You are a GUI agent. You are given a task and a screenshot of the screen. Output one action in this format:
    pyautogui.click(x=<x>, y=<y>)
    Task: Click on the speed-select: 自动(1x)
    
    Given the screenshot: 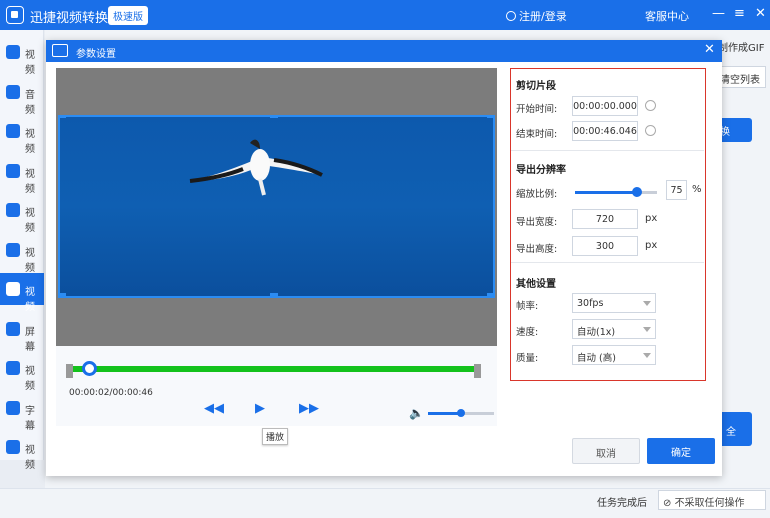 What is the action you would take?
    pyautogui.click(x=614, y=329)
    